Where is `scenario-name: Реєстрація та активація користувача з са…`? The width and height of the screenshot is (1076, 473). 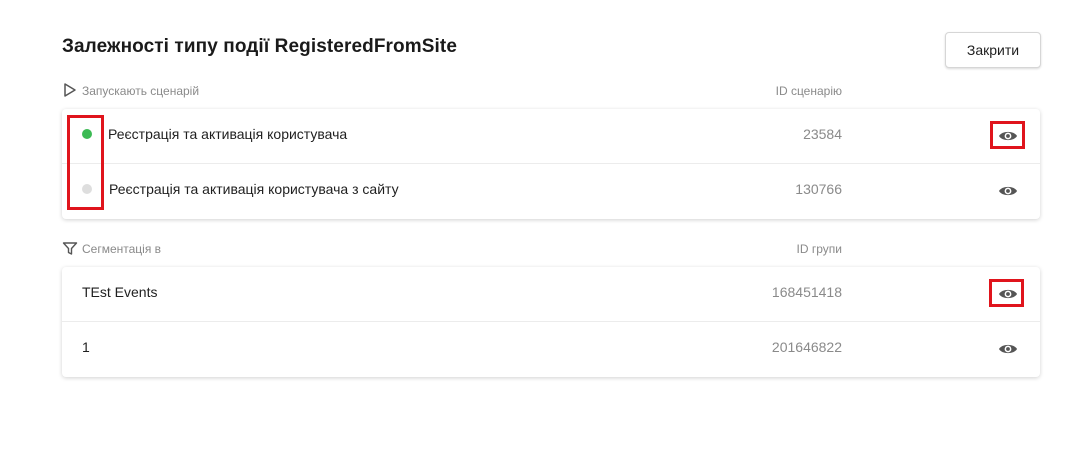
scenario-name: Реєстрація та активація користувача з са… is located at coordinates (254, 189).